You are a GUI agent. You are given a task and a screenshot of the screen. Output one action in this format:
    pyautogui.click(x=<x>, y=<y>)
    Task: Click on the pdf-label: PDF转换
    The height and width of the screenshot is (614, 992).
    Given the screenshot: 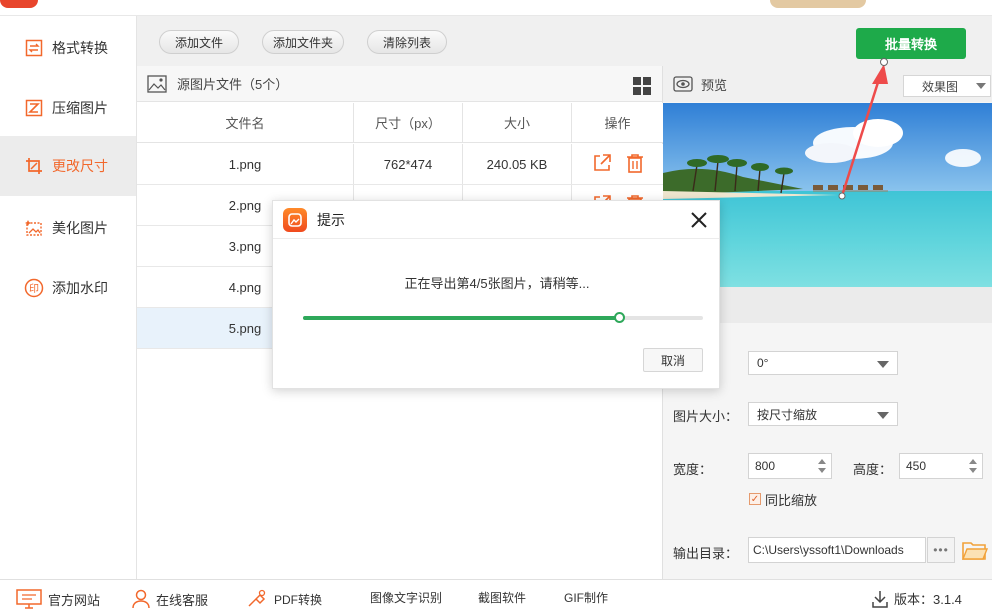 What is the action you would take?
    pyautogui.click(x=298, y=599)
    